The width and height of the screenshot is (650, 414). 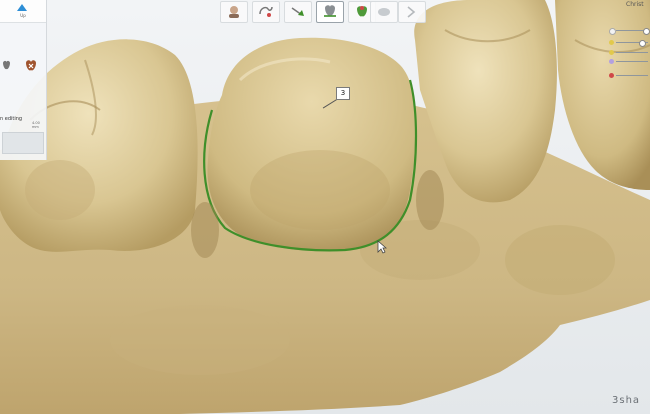 What do you see at coordinates (11, 119) in the screenshot?
I see `editing-label: n editing` at bounding box center [11, 119].